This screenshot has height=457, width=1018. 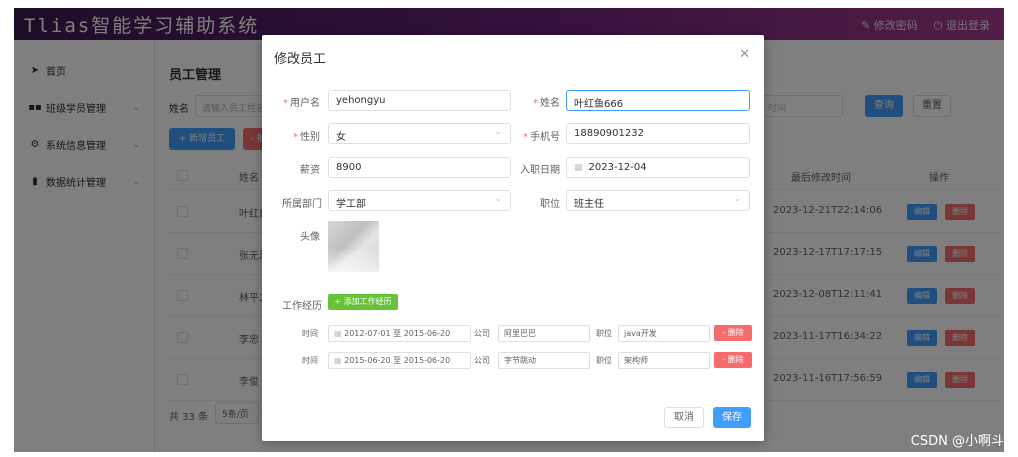 What do you see at coordinates (540, 170) in the screenshot?
I see `entry-date-label: 入职日期` at bounding box center [540, 170].